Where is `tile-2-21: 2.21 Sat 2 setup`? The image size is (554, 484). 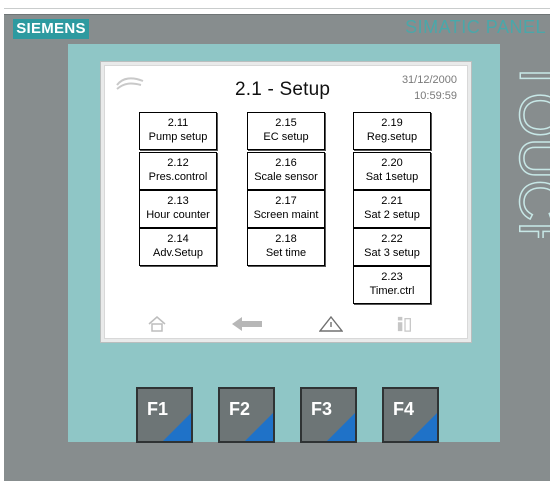
tile-2-21: 2.21 Sat 2 setup is located at coordinates (392, 209).